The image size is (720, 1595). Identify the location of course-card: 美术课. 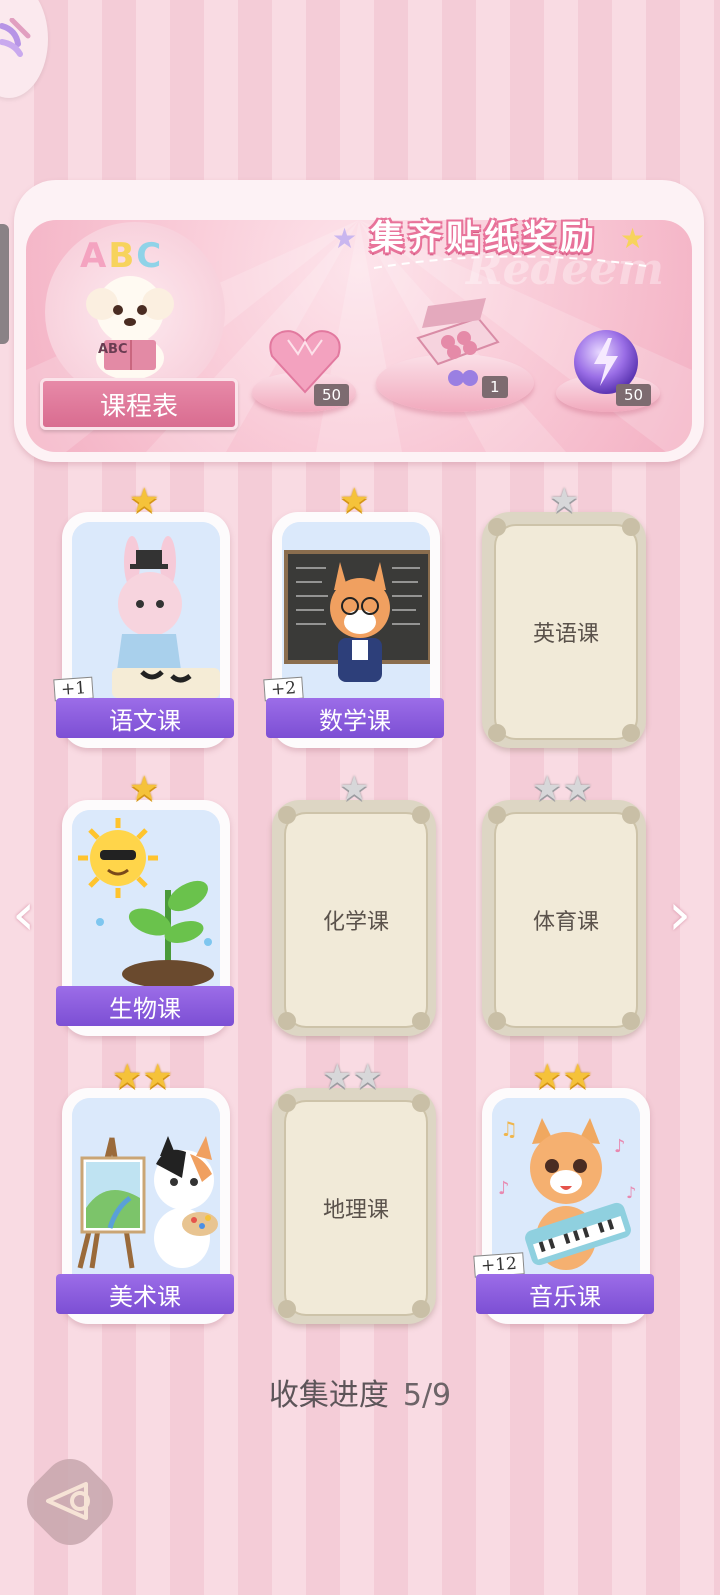
(145, 1206).